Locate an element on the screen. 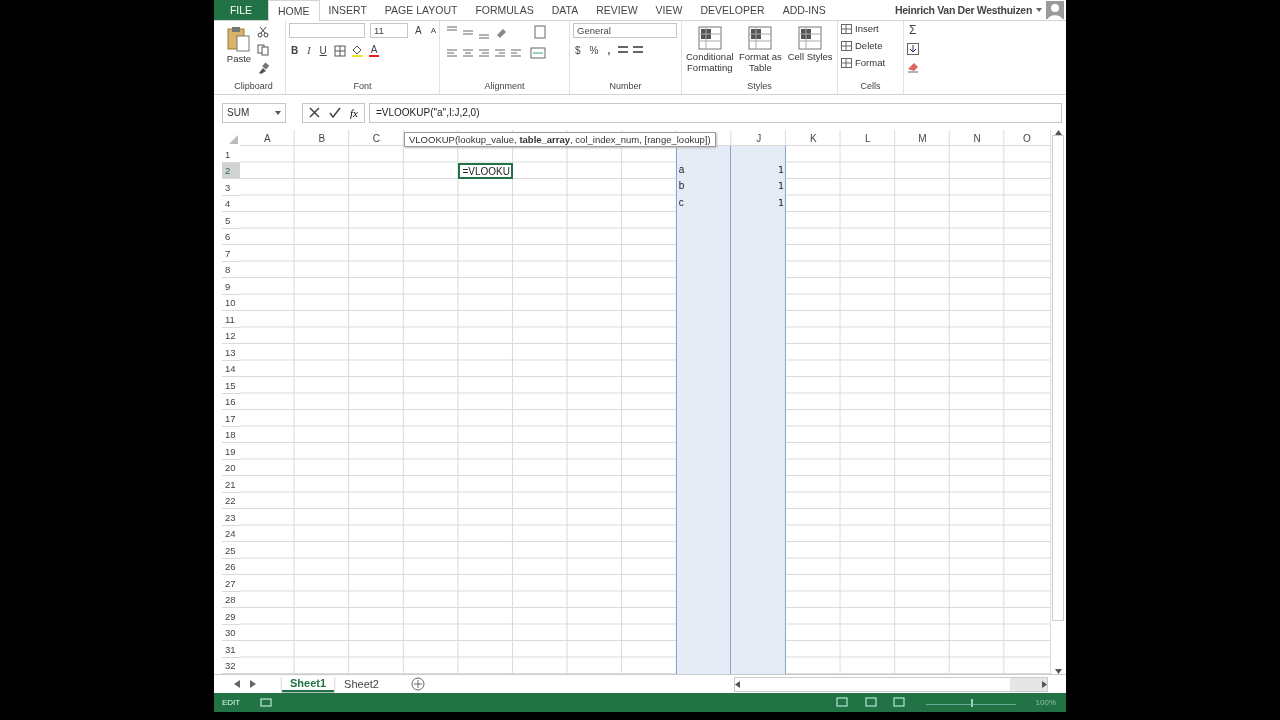  row-header: 31 is located at coordinates (231, 649).